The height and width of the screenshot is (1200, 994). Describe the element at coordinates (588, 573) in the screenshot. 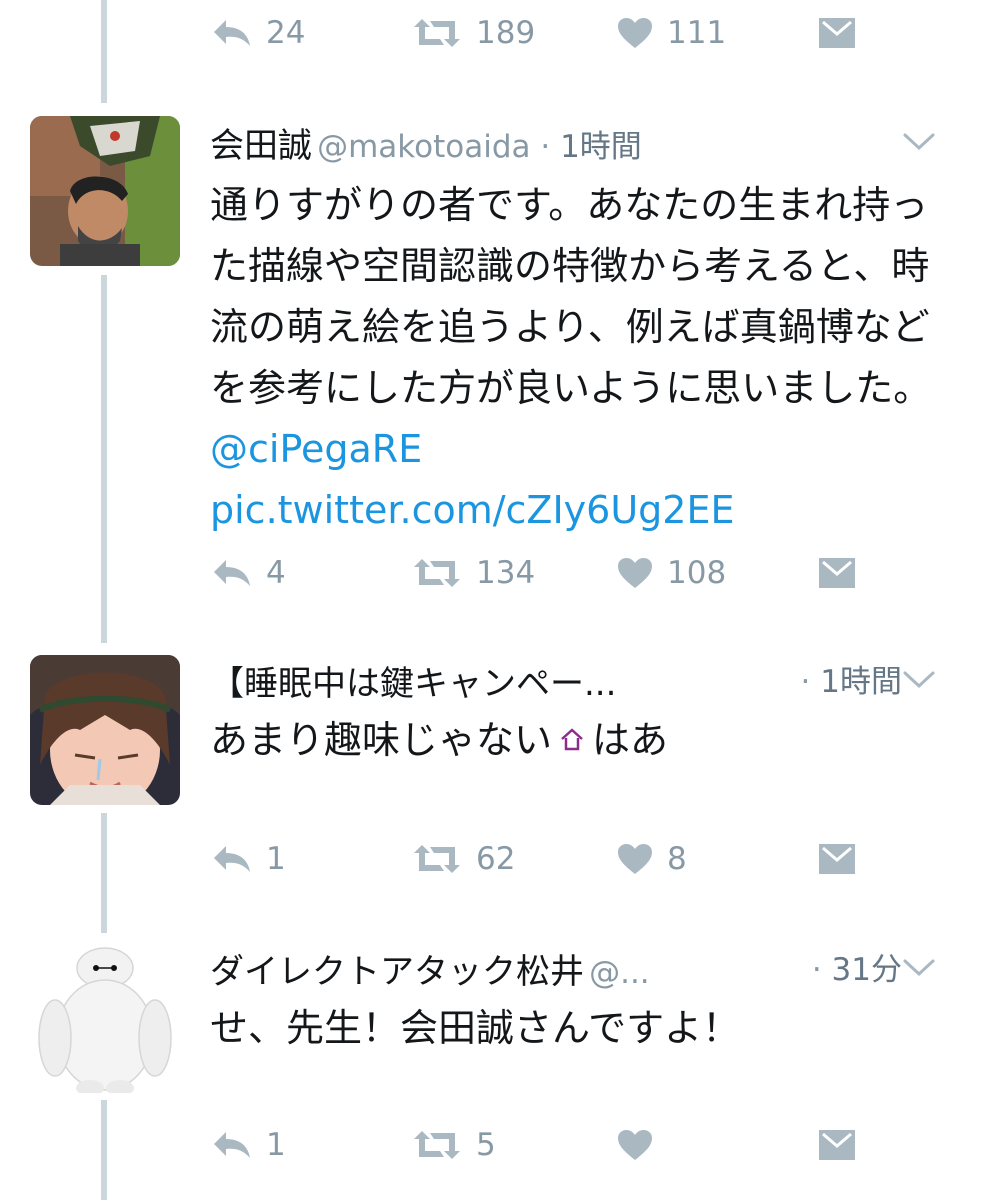

I see `action-bar: 4 134 108` at that location.